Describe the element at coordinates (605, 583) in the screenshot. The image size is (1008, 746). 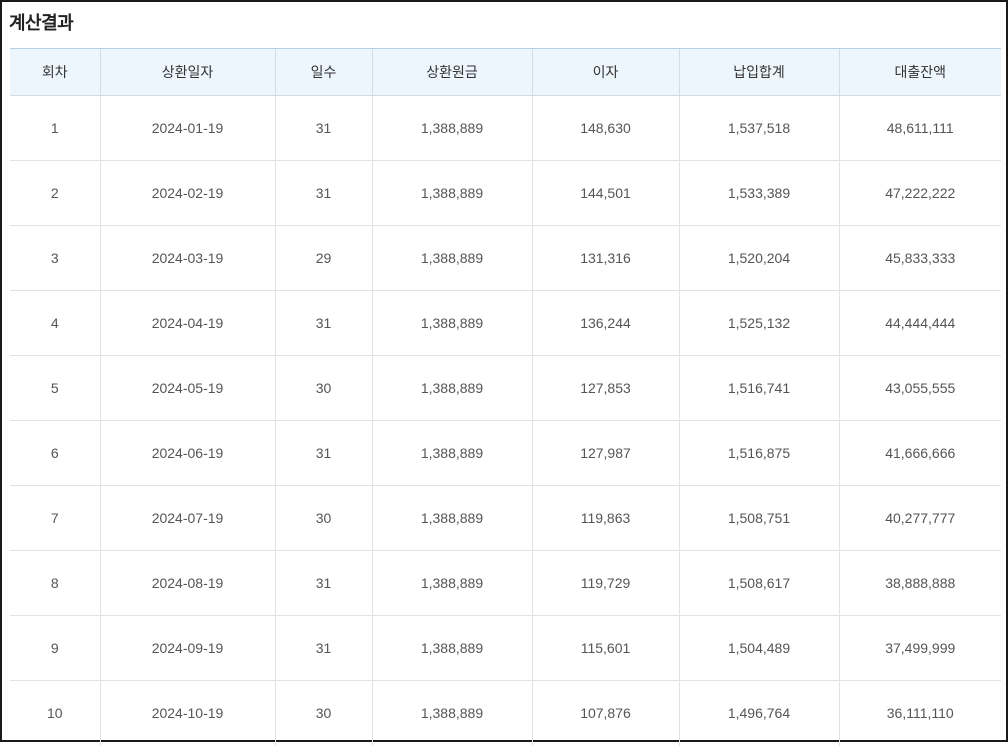
I see `cell-interest: 119,729` at that location.